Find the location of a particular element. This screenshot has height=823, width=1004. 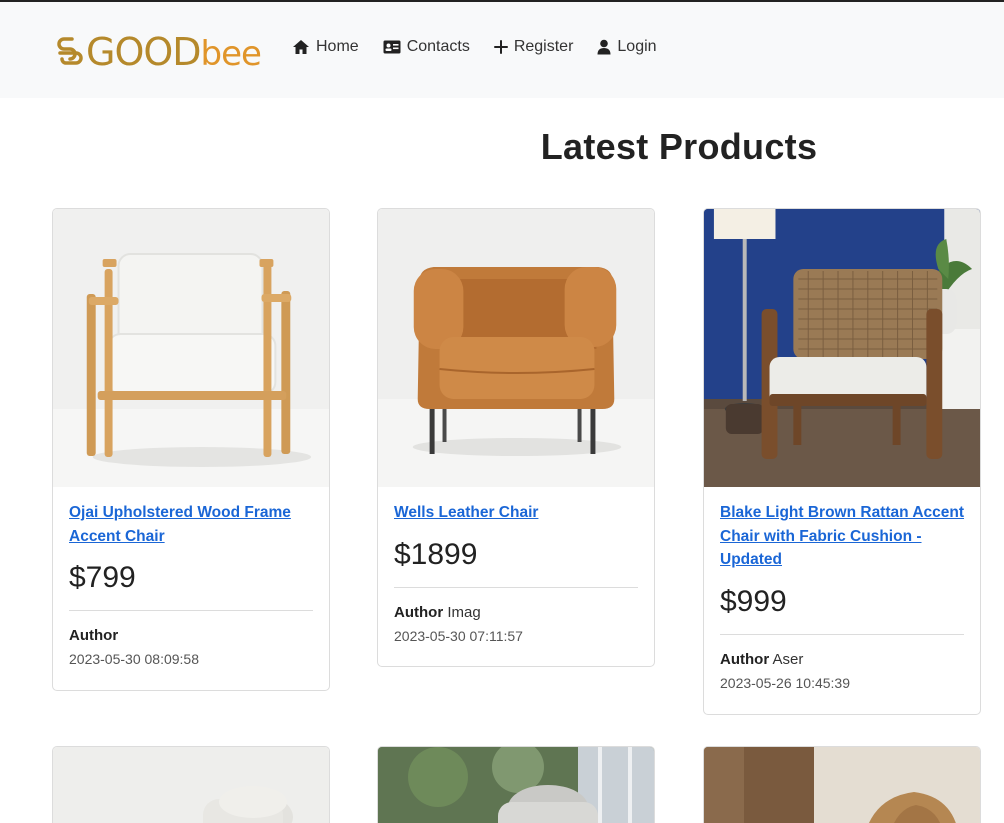

brand-name: GOODbee is located at coordinates (174, 52).